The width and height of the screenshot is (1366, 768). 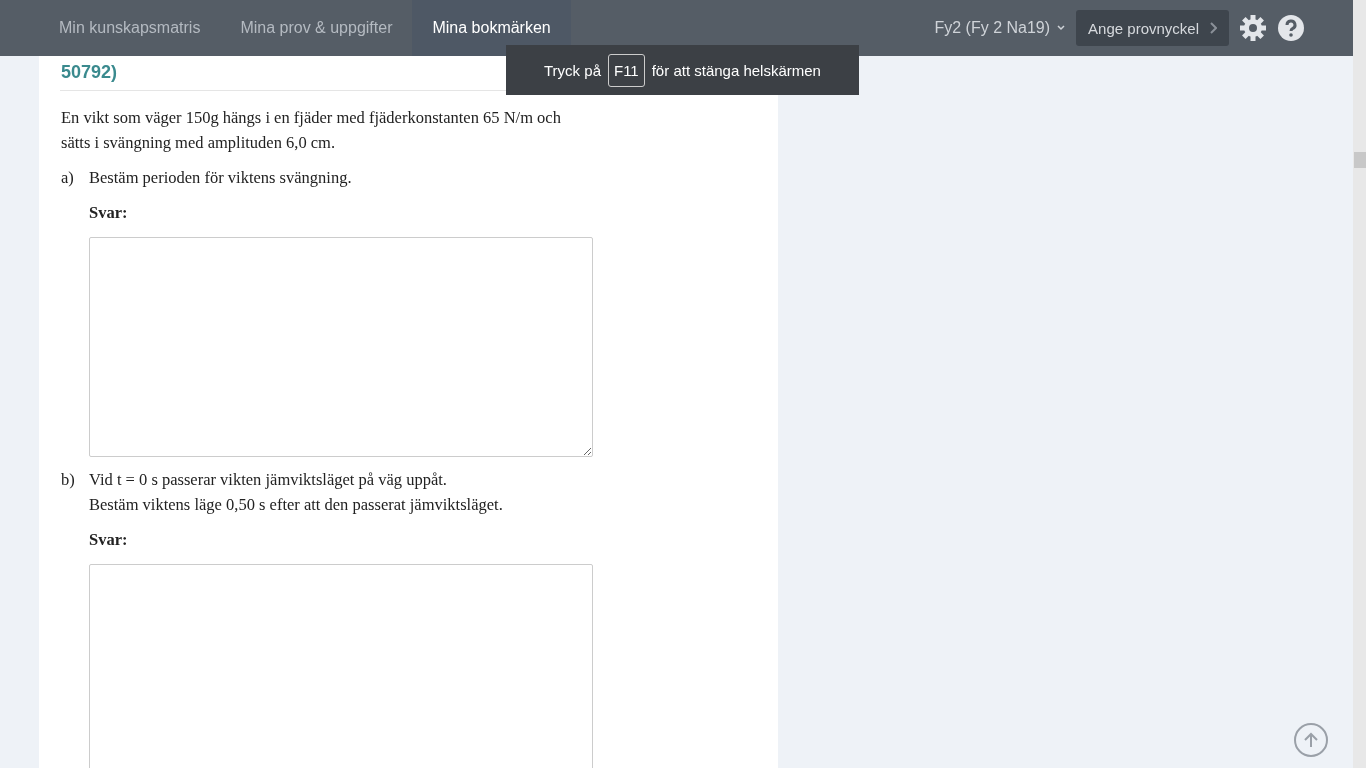 I want to click on question-text: En vikt som väger 150g hängs i en fjäder med fjäderkonstanten 65 N/m och sätts i svängning med amplituden 6,0 cm., so click(x=311, y=130).